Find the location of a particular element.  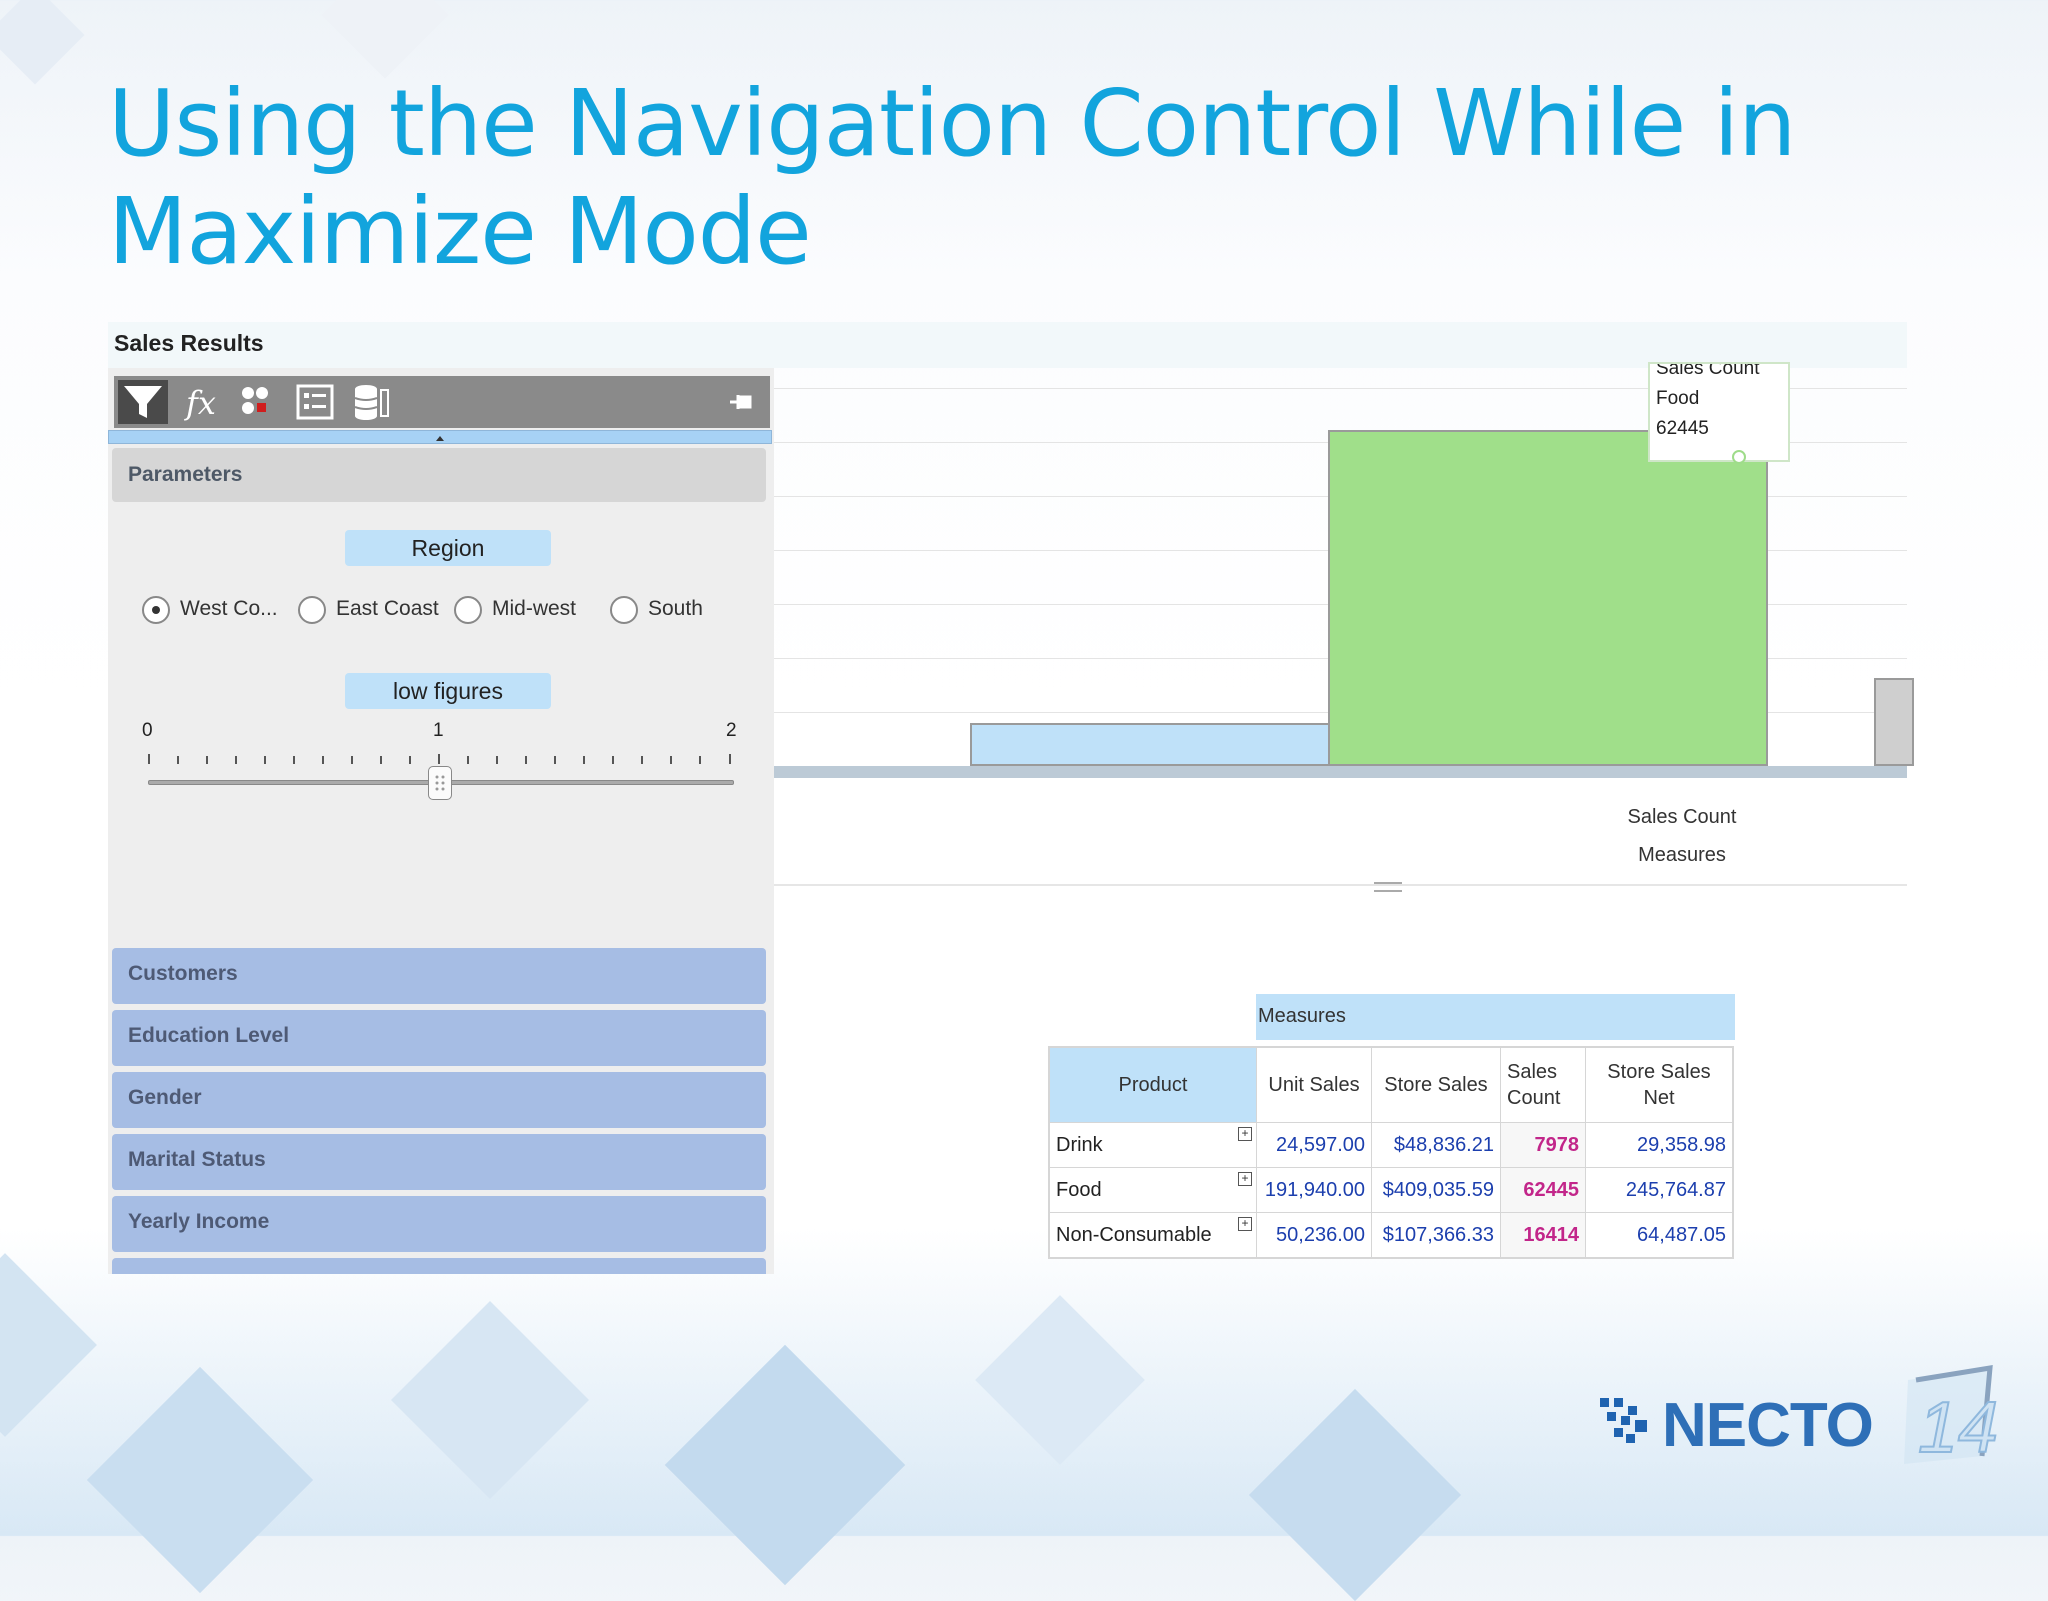

chart-tooltip: Sales Count Food 62445 is located at coordinates (1719, 412).